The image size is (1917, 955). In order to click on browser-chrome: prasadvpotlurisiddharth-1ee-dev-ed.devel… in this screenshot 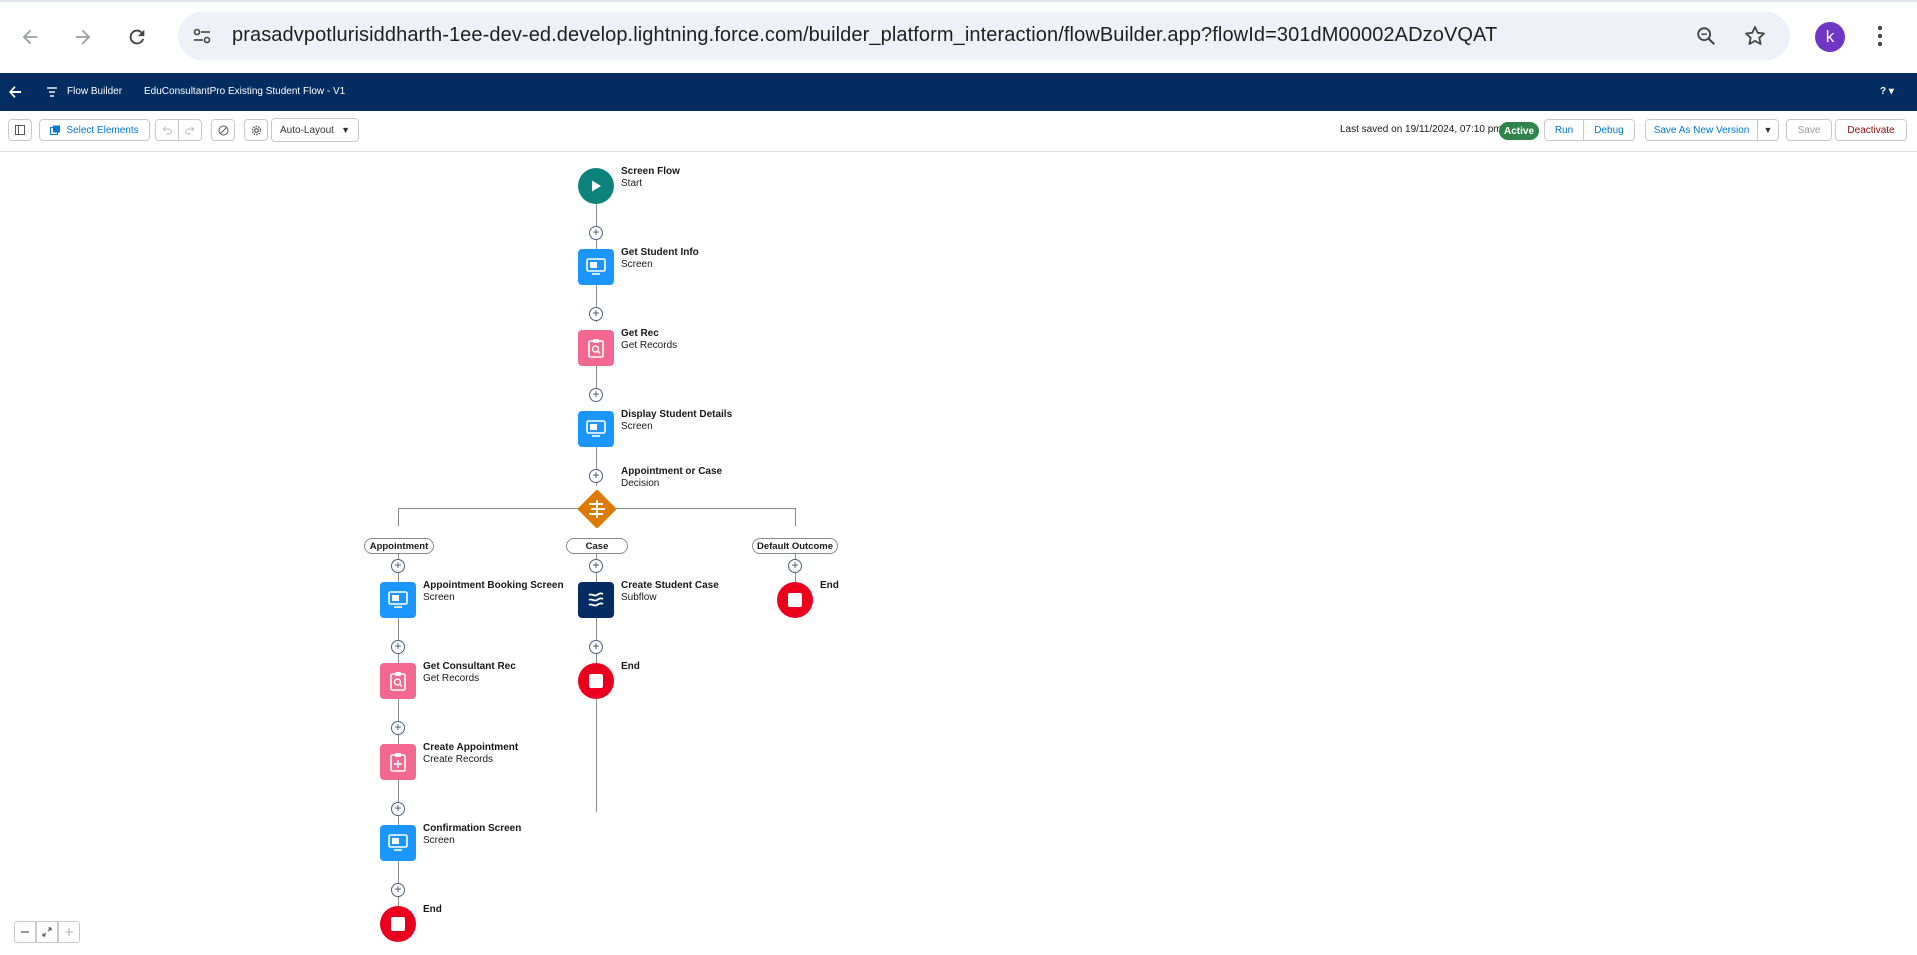, I will do `click(958, 36)`.